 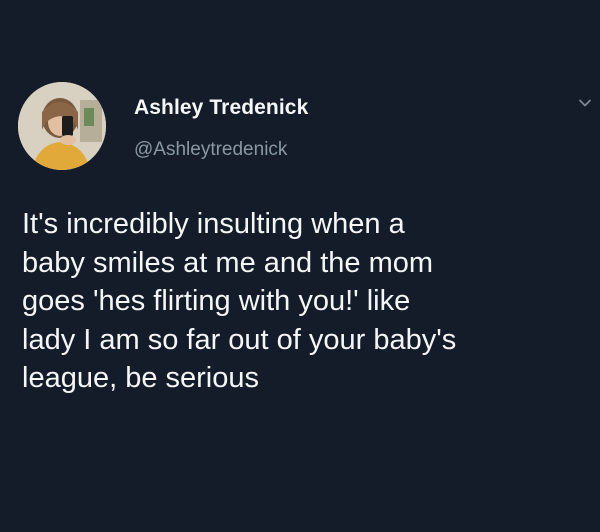 What do you see at coordinates (221, 108) in the screenshot?
I see `author-name: Ashley Tredenick` at bounding box center [221, 108].